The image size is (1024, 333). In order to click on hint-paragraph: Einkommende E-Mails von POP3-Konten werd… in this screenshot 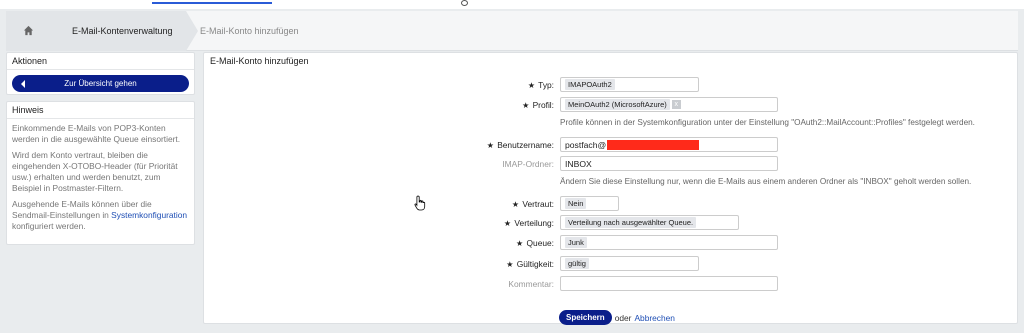, I will do `click(96, 133)`.